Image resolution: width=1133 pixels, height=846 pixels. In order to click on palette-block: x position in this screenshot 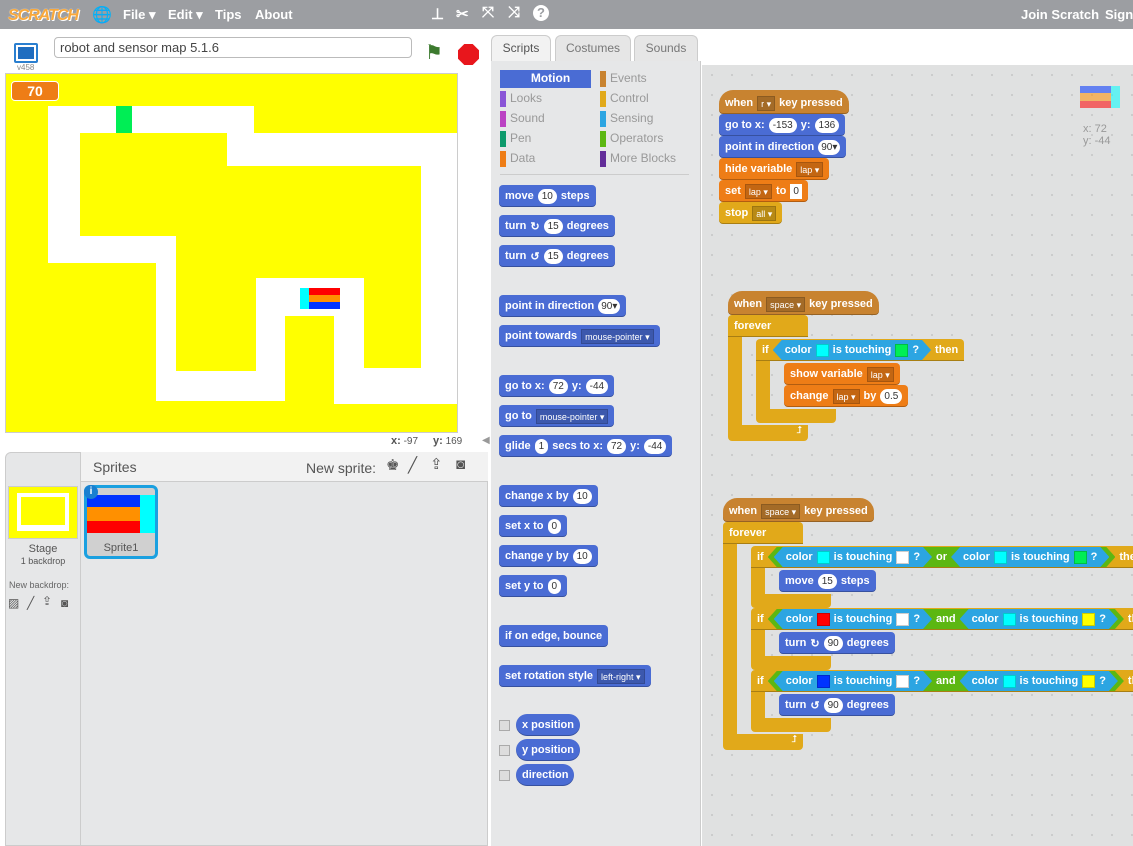, I will do `click(539, 725)`.